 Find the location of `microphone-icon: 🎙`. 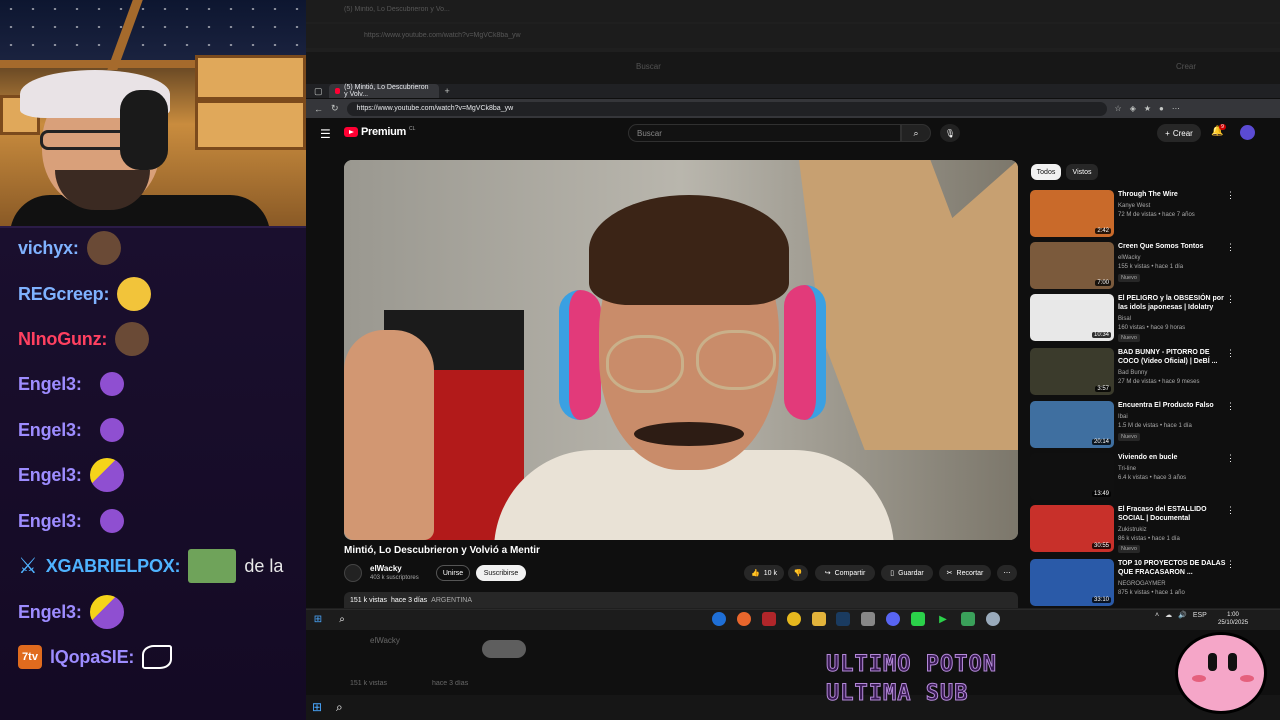

microphone-icon: 🎙 is located at coordinates (950, 133).